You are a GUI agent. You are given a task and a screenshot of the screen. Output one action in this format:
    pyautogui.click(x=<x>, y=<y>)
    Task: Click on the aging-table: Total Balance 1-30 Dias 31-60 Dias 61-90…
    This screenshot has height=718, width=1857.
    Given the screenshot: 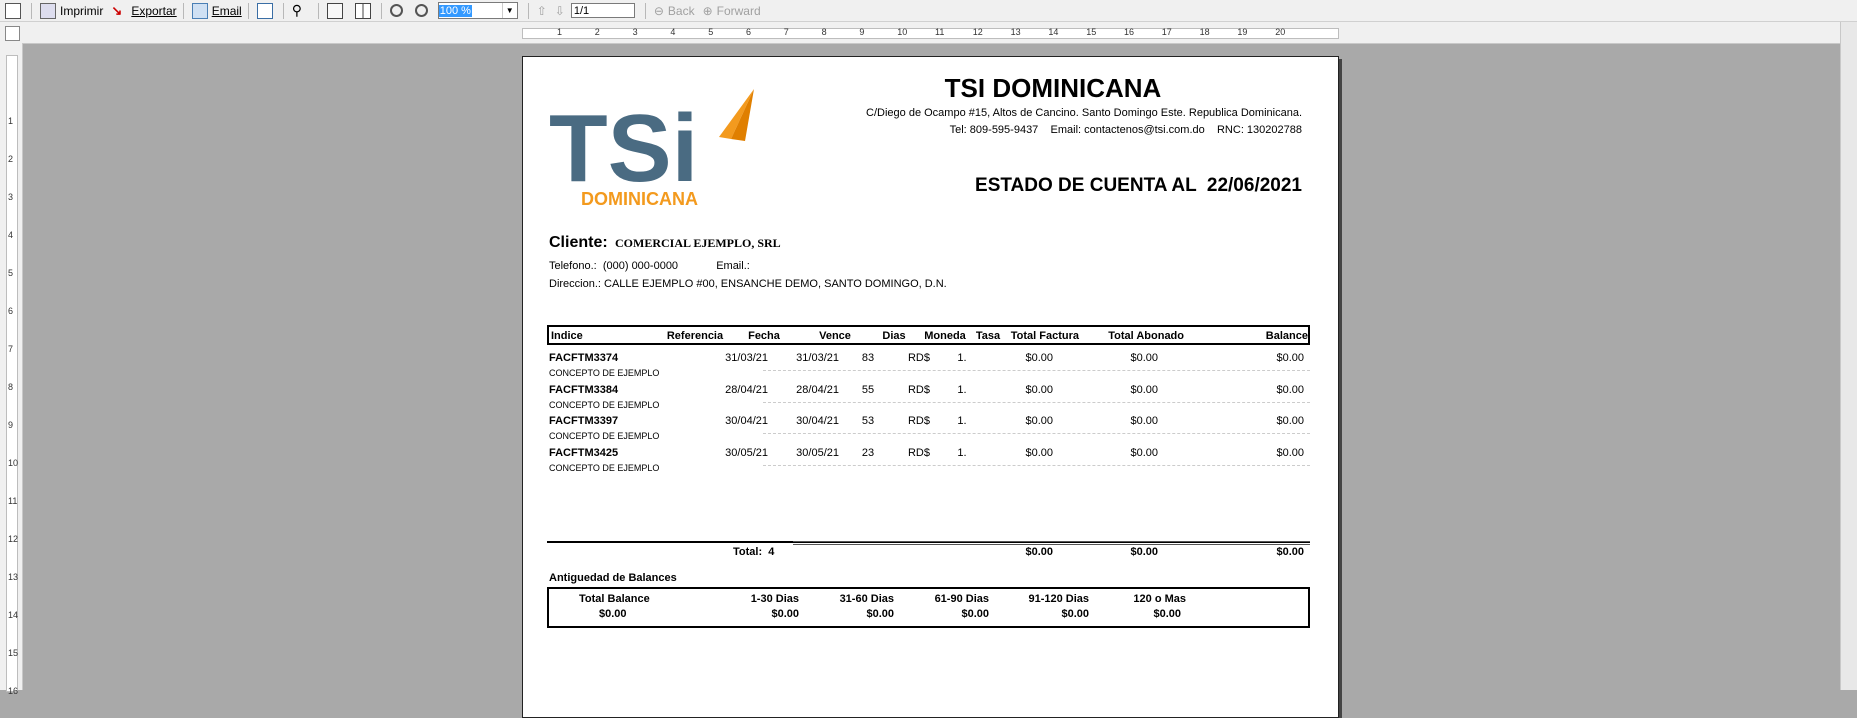 What is the action you would take?
    pyautogui.click(x=928, y=607)
    